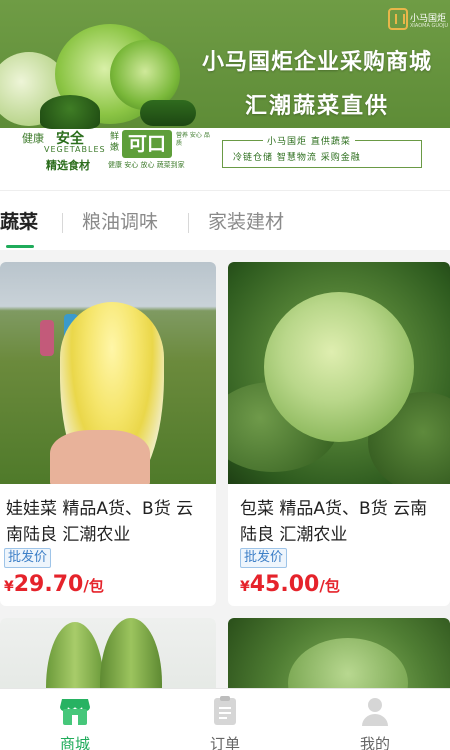  I want to click on profile-icon, so click(375, 712).